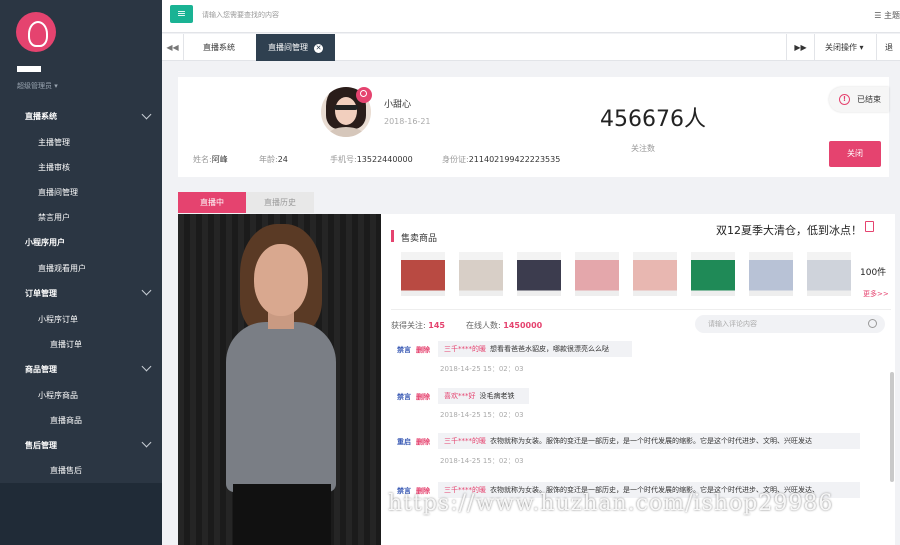 The height and width of the screenshot is (545, 900). What do you see at coordinates (892, 427) in the screenshot?
I see `comments-scrollbar` at bounding box center [892, 427].